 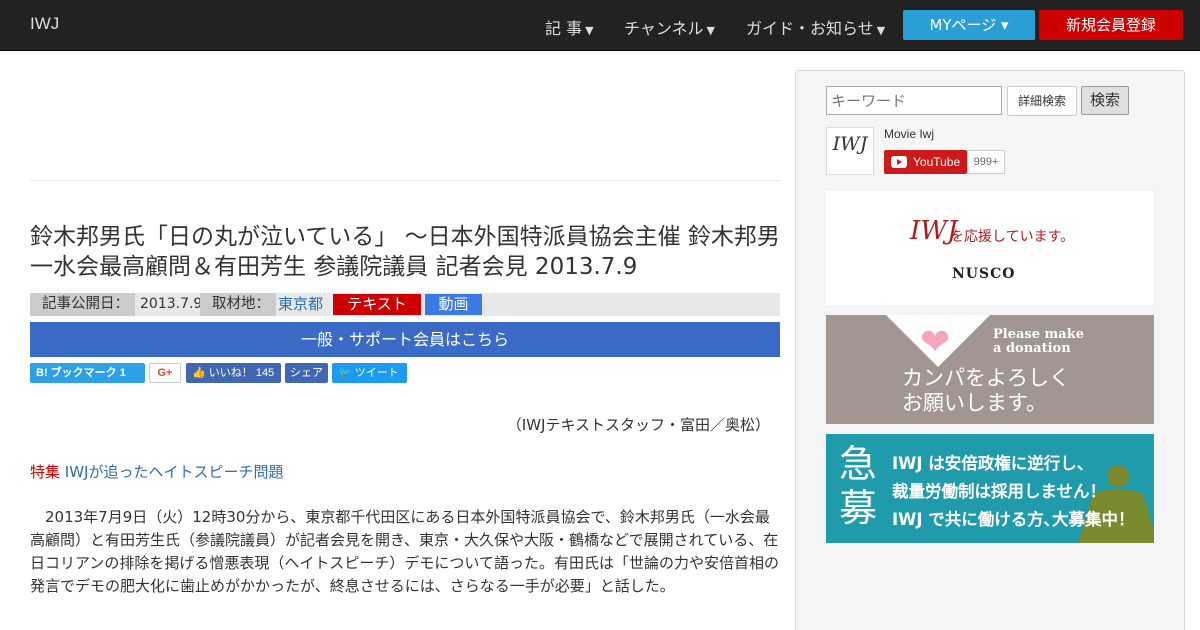 What do you see at coordinates (1105, 100) in the screenshot?
I see `search-button: 検索` at bounding box center [1105, 100].